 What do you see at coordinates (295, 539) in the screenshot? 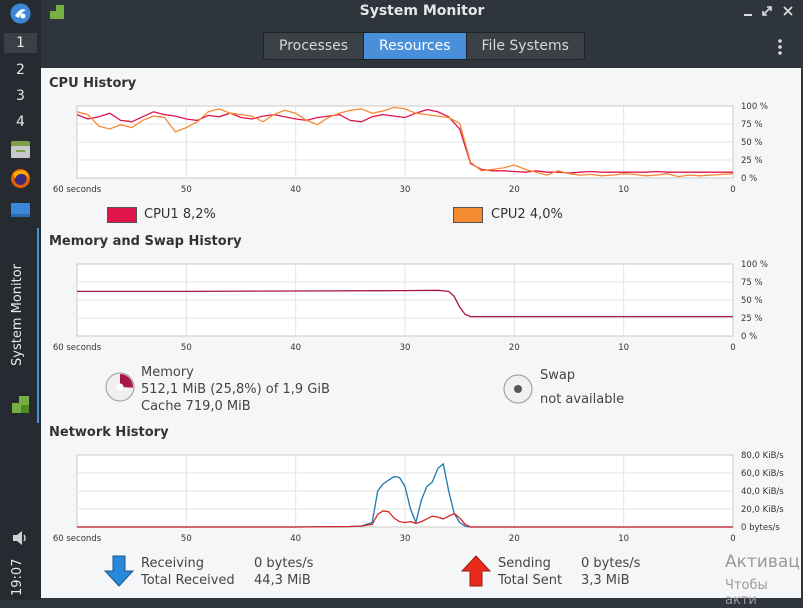
I see `network-x-tick-label: 40` at bounding box center [295, 539].